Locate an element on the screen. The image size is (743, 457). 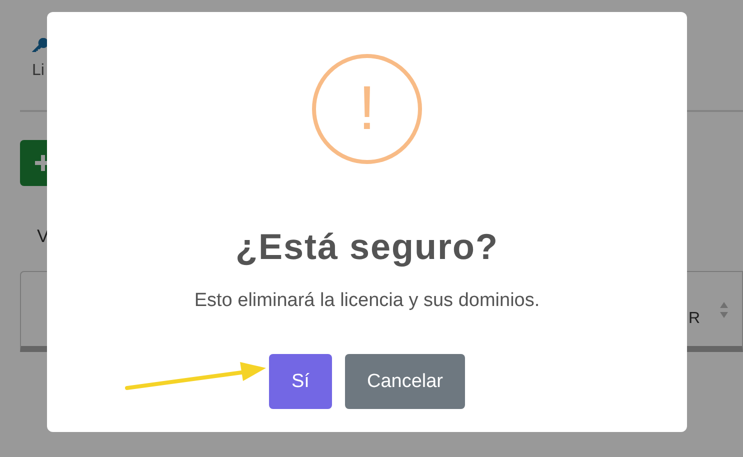
column-heading: R is located at coordinates (694, 319).